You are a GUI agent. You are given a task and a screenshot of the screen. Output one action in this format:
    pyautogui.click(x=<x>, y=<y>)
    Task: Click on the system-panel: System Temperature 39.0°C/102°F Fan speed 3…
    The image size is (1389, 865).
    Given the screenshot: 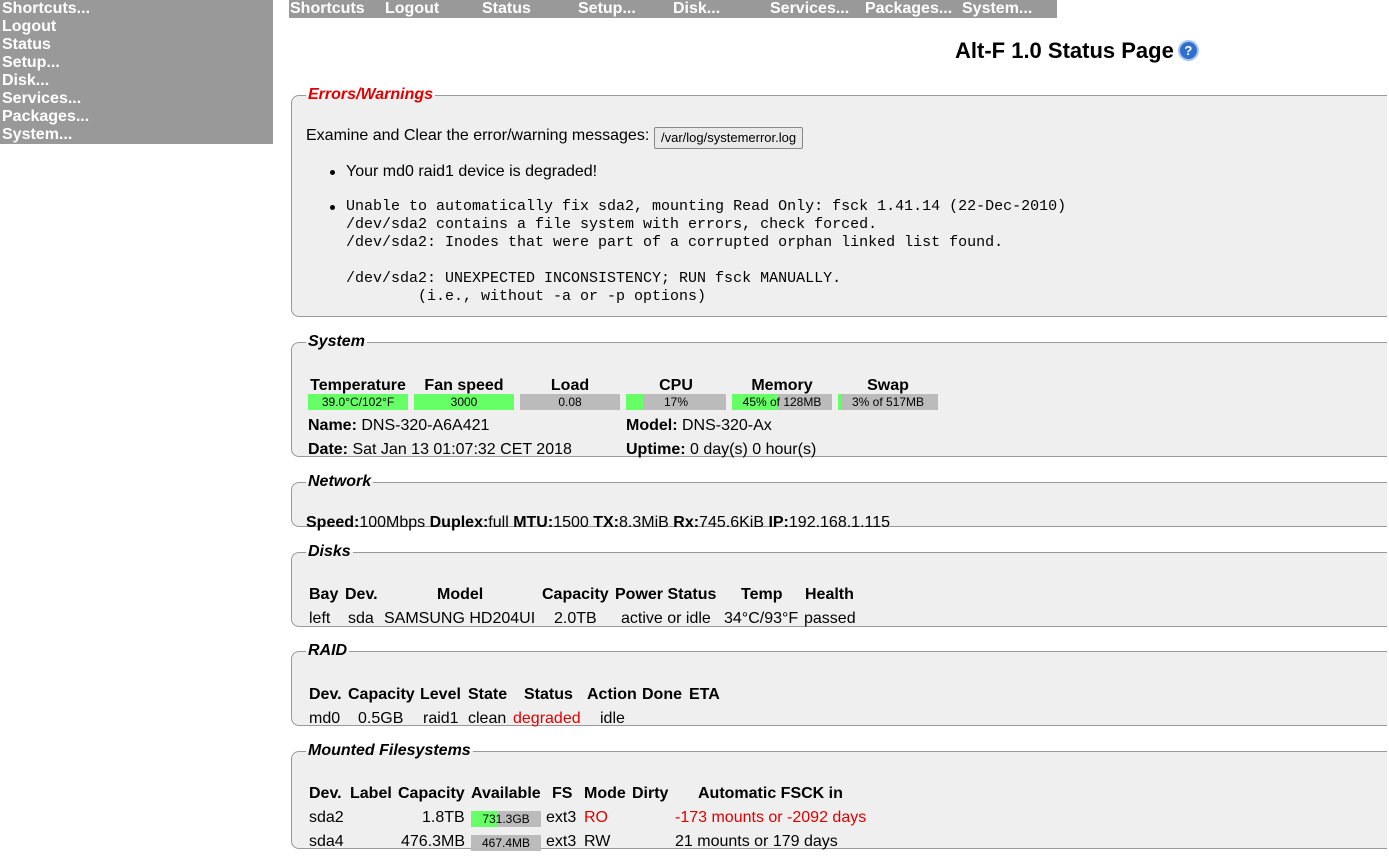 What is the action you would take?
    pyautogui.click(x=839, y=395)
    